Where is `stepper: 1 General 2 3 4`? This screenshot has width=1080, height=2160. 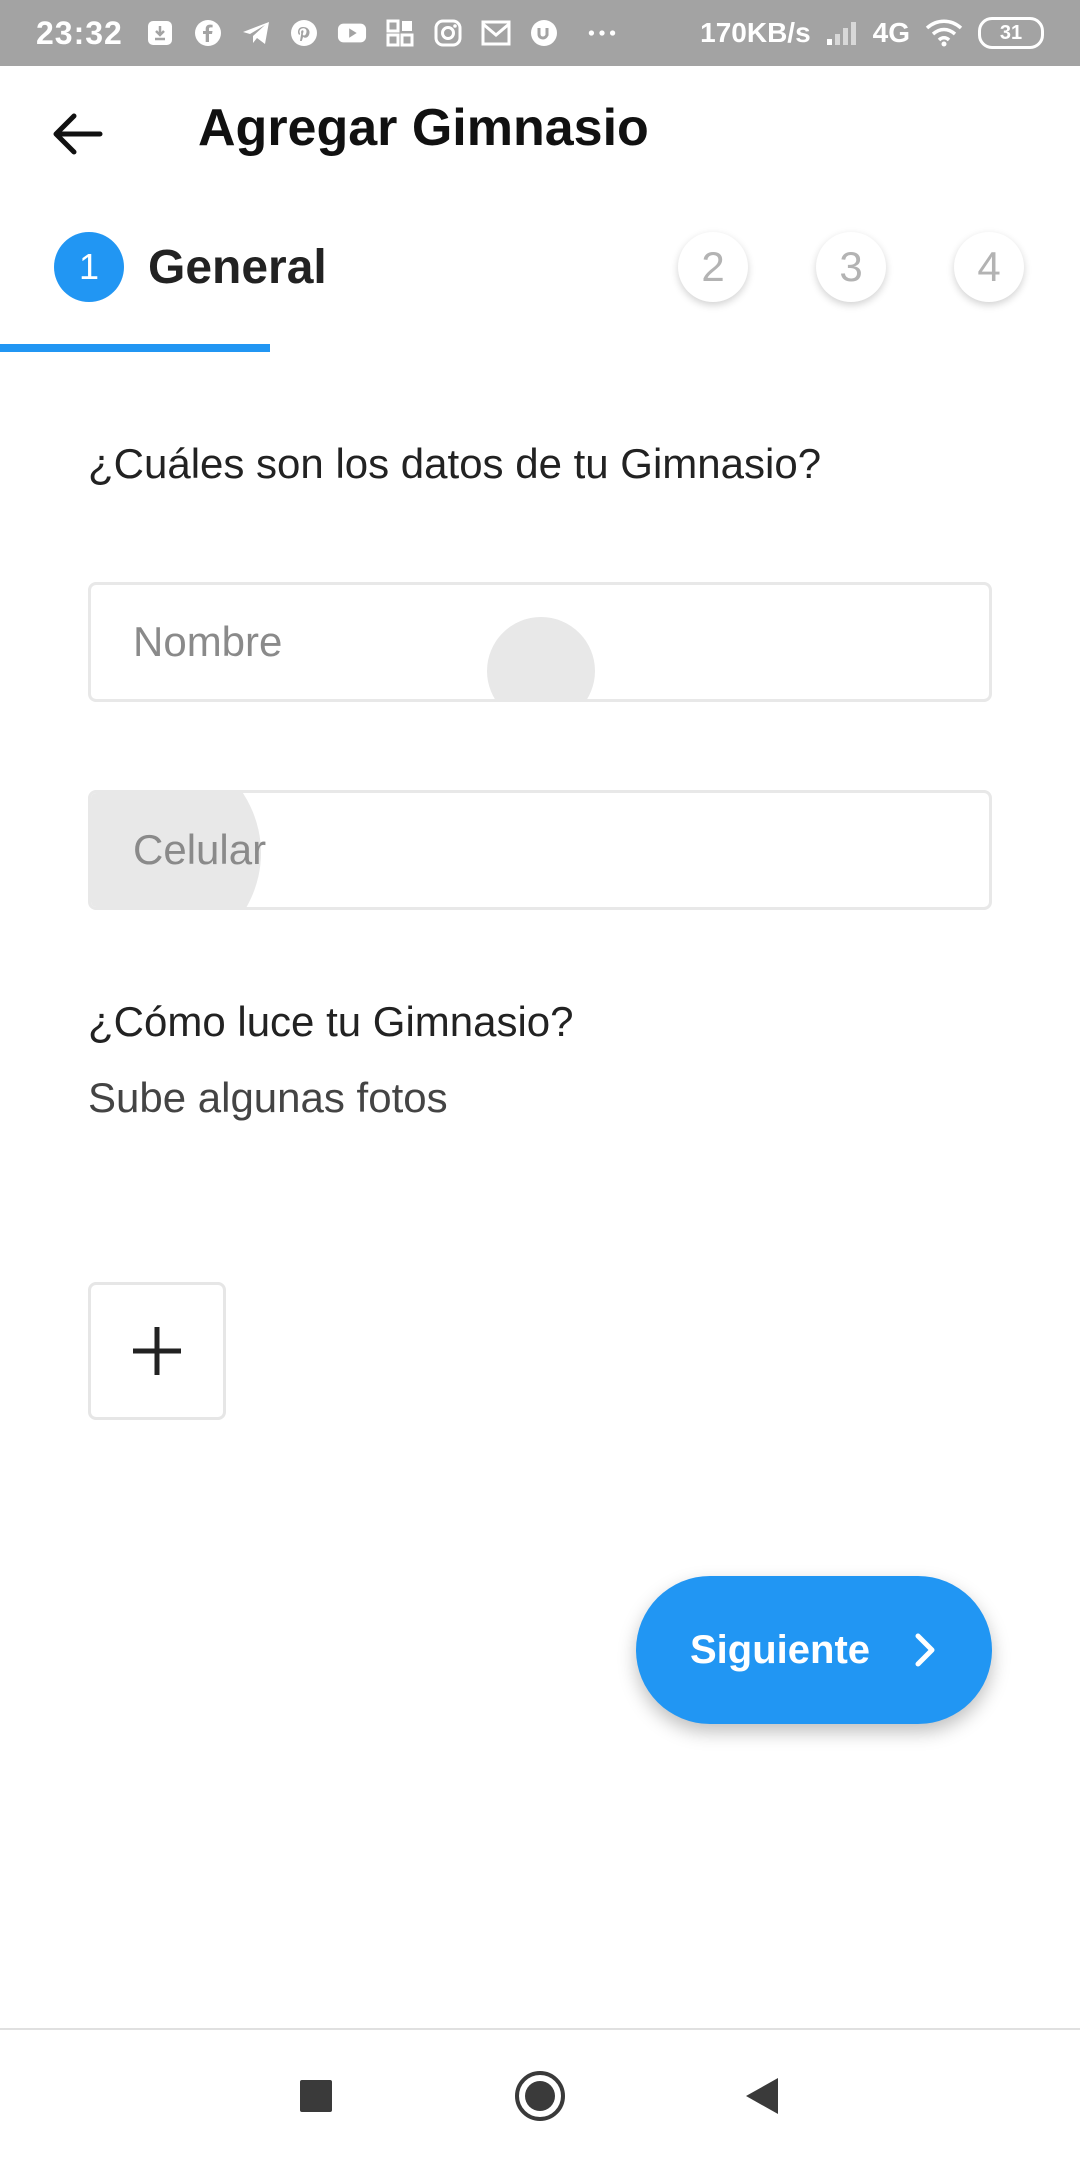
stepper: 1 General 2 3 4 is located at coordinates (540, 274).